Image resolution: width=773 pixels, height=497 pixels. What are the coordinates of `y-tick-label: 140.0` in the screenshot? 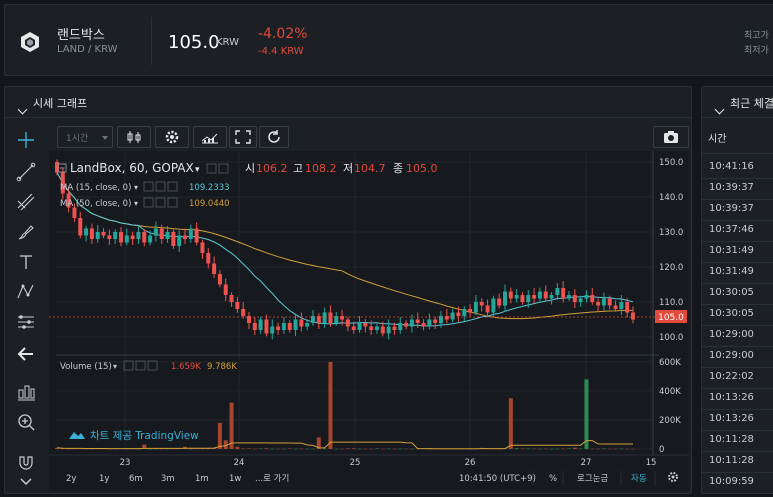 It's located at (671, 198).